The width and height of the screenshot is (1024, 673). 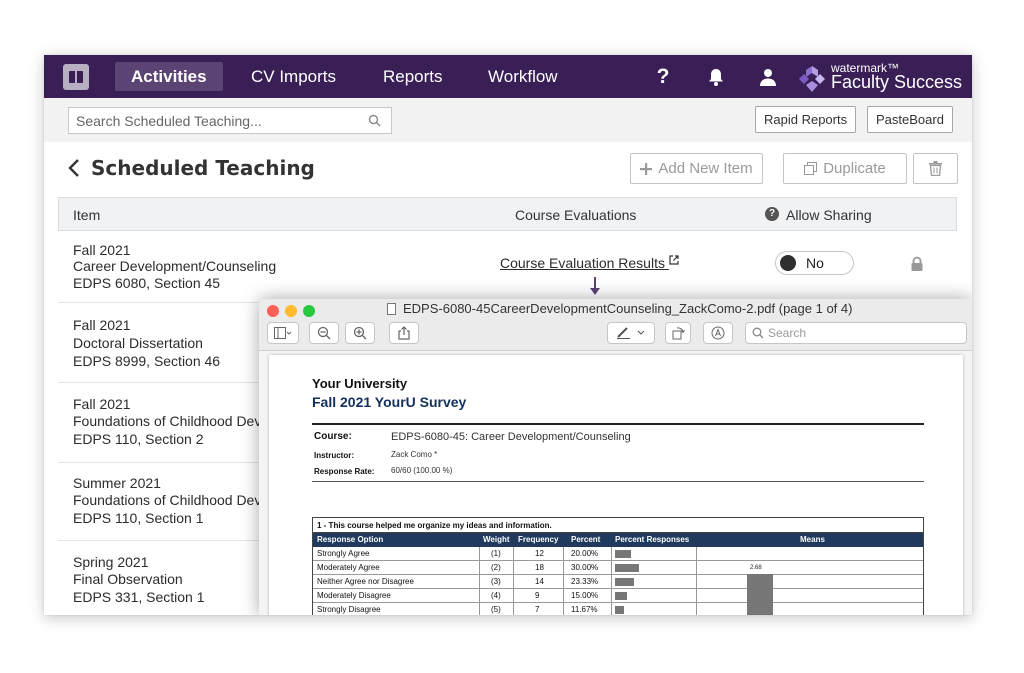 I want to click on markup-button, so click(x=631, y=333).